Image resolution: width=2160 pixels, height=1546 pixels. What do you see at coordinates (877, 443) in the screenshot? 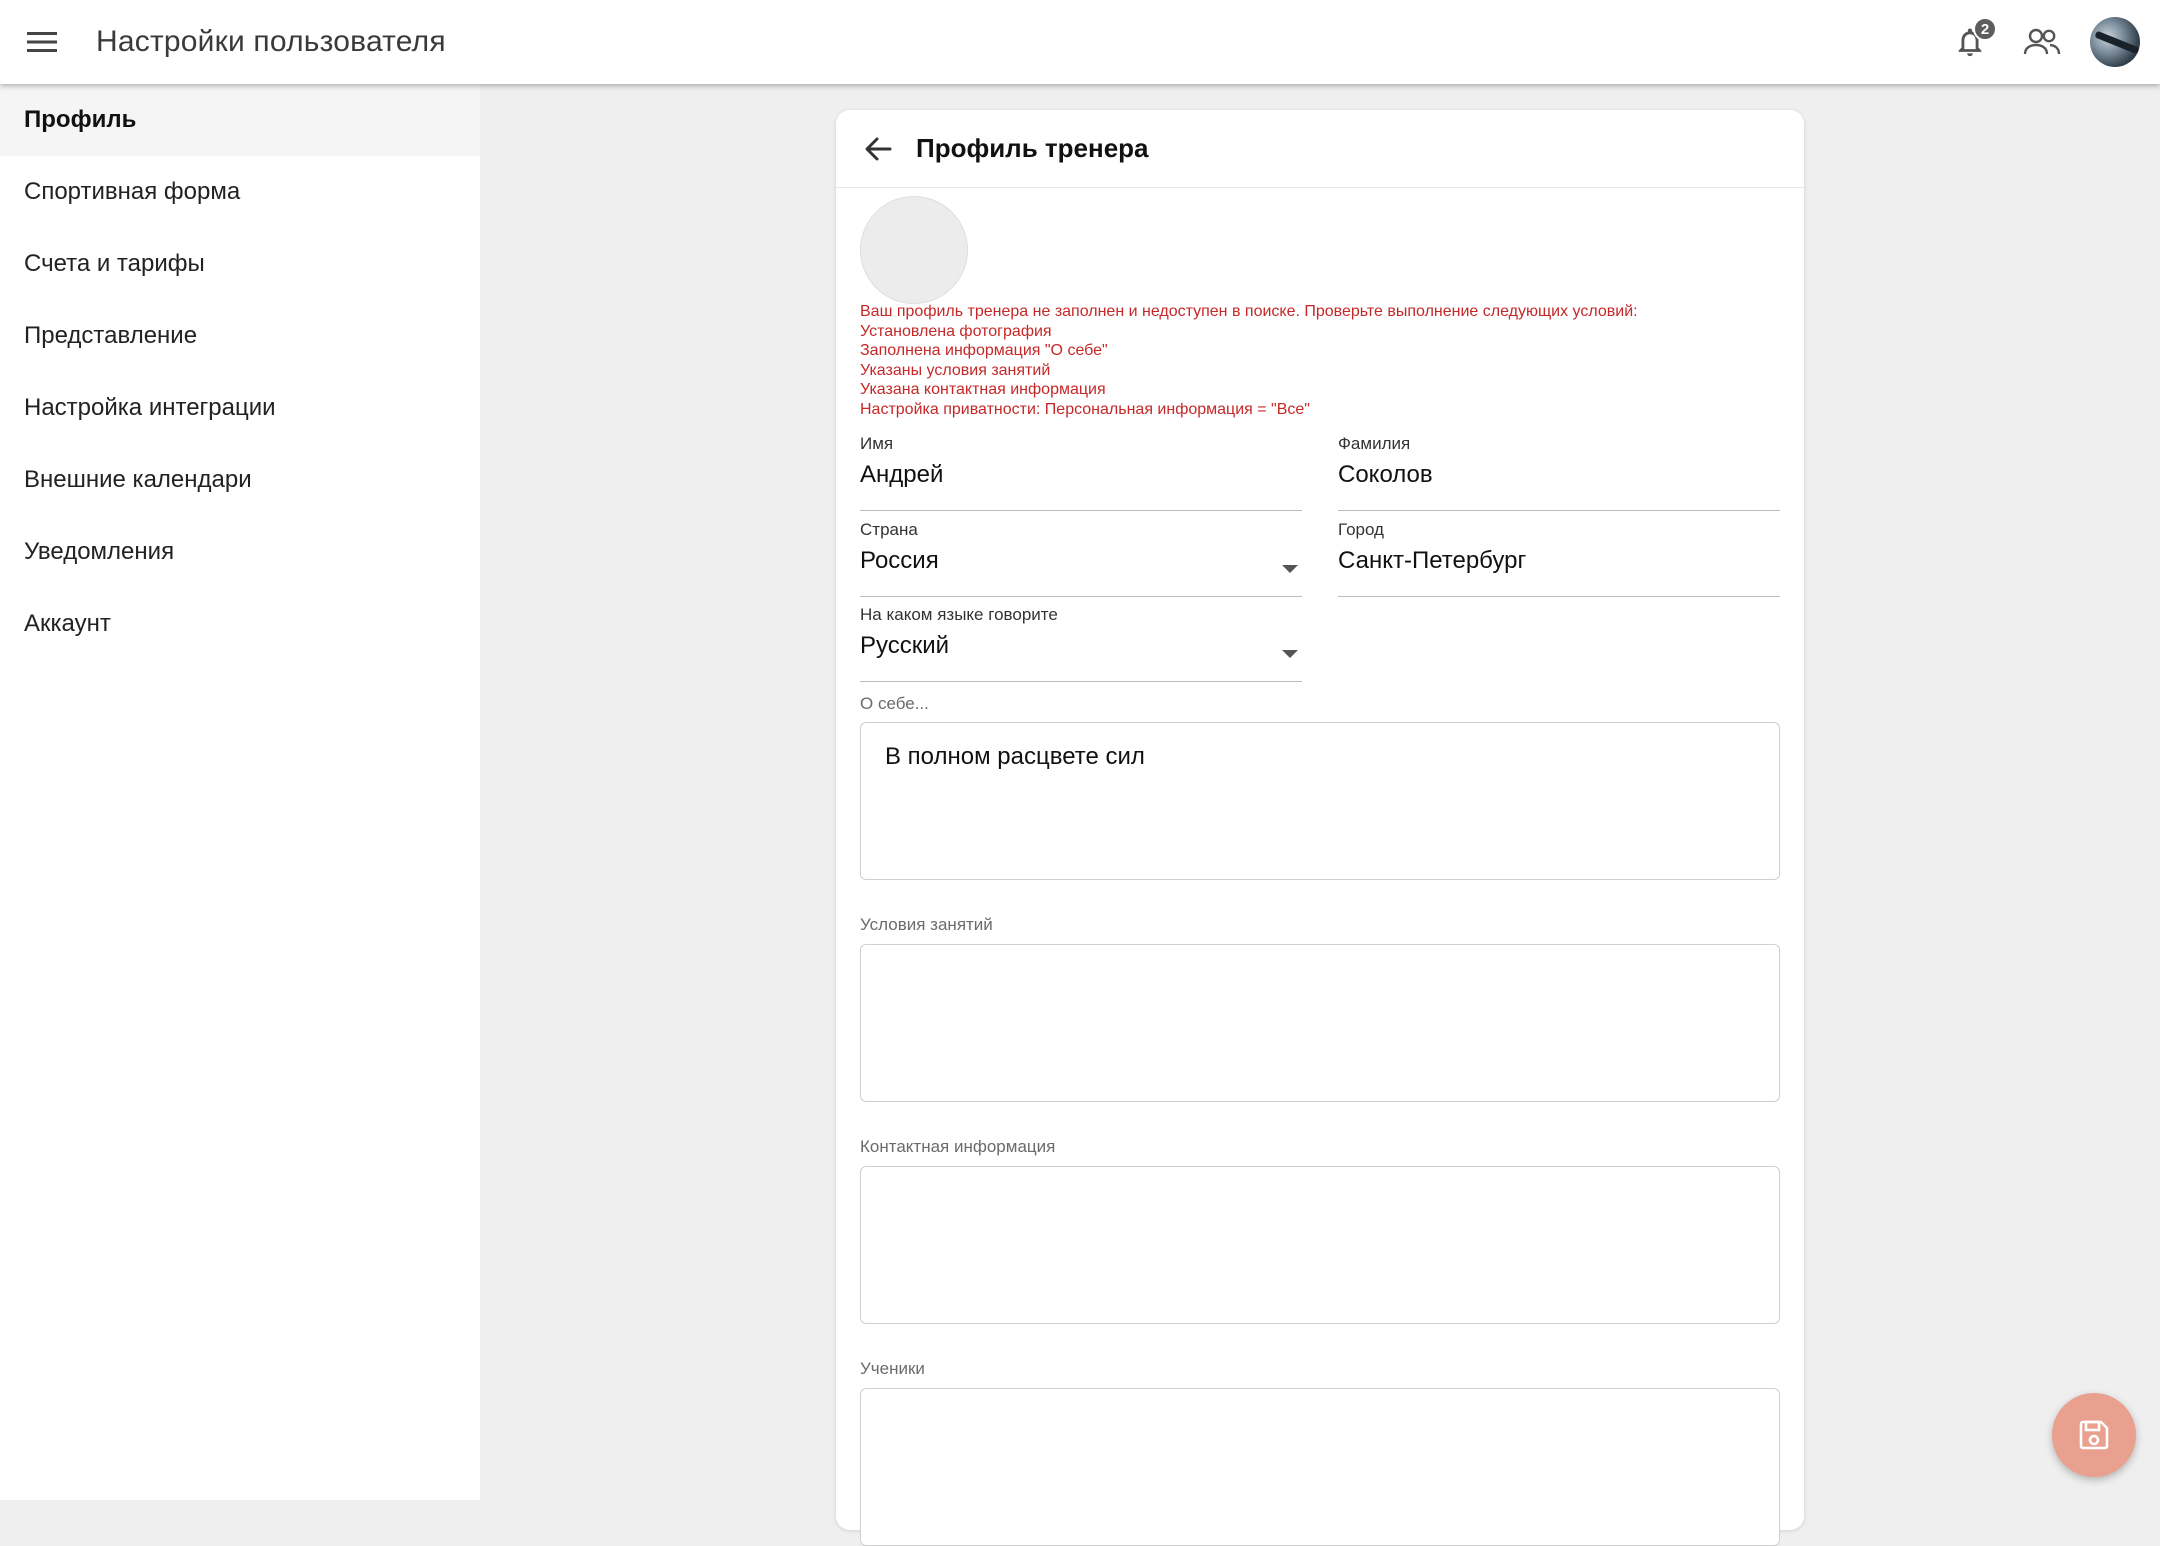
I see `first-name-label: Имя` at bounding box center [877, 443].